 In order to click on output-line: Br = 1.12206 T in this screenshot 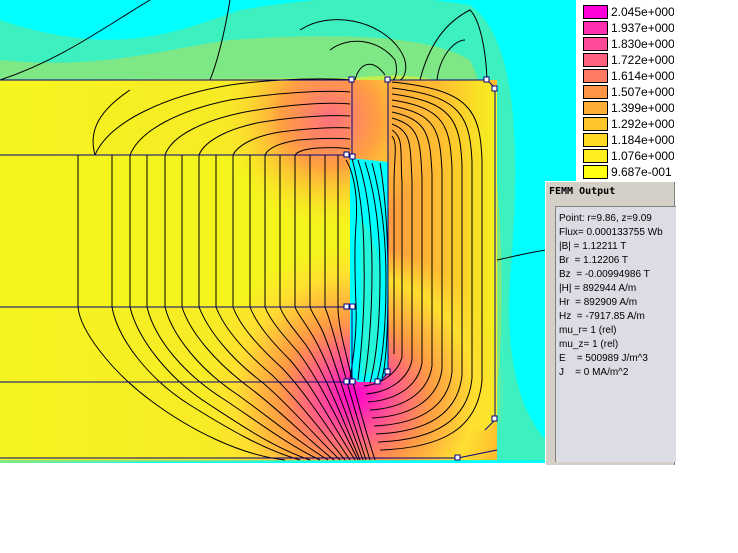, I will do `click(594, 260)`.